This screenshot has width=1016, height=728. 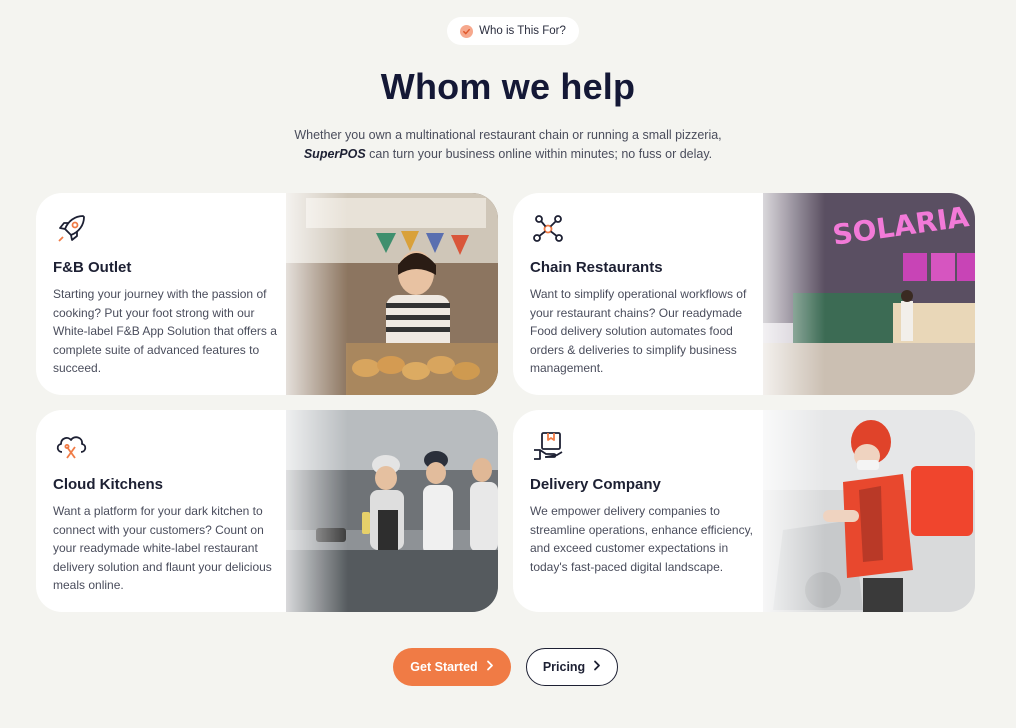 I want to click on pricing-button: Pricing, so click(x=572, y=667).